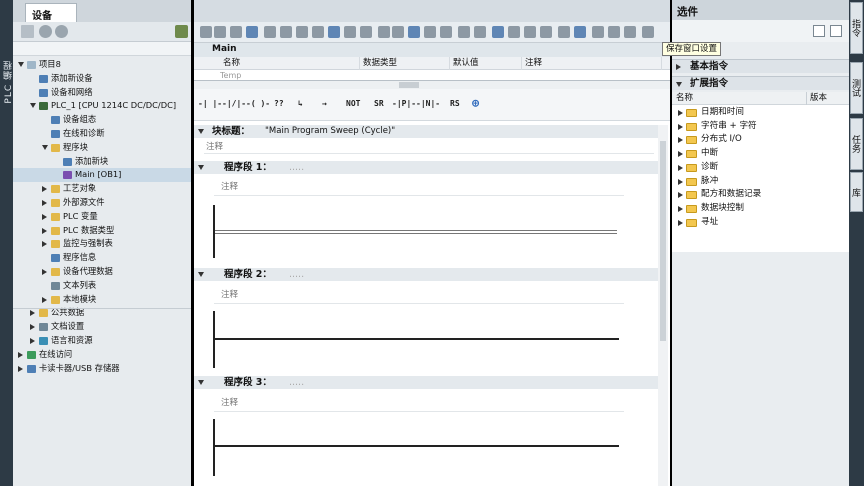  I want to click on network-2-comment: 注释, so click(229, 294).